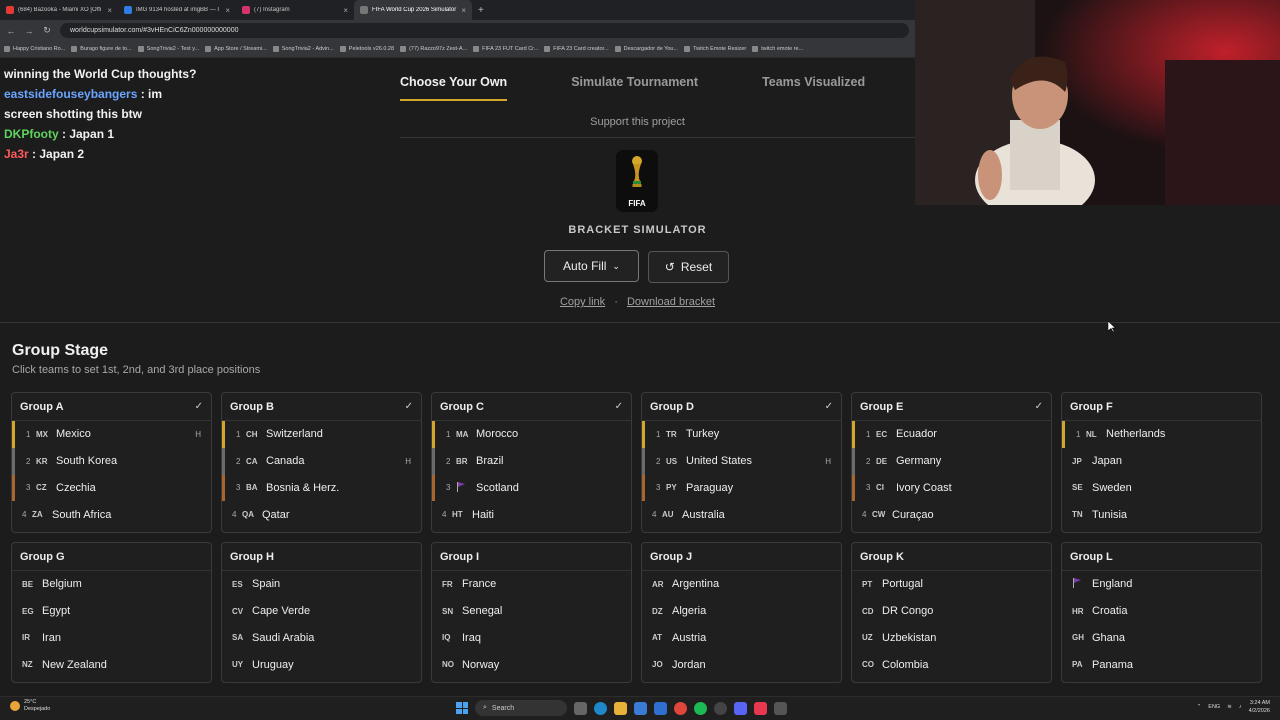 The image size is (1280, 720). What do you see at coordinates (780, 708) in the screenshot?
I see `calculator-icon` at bounding box center [780, 708].